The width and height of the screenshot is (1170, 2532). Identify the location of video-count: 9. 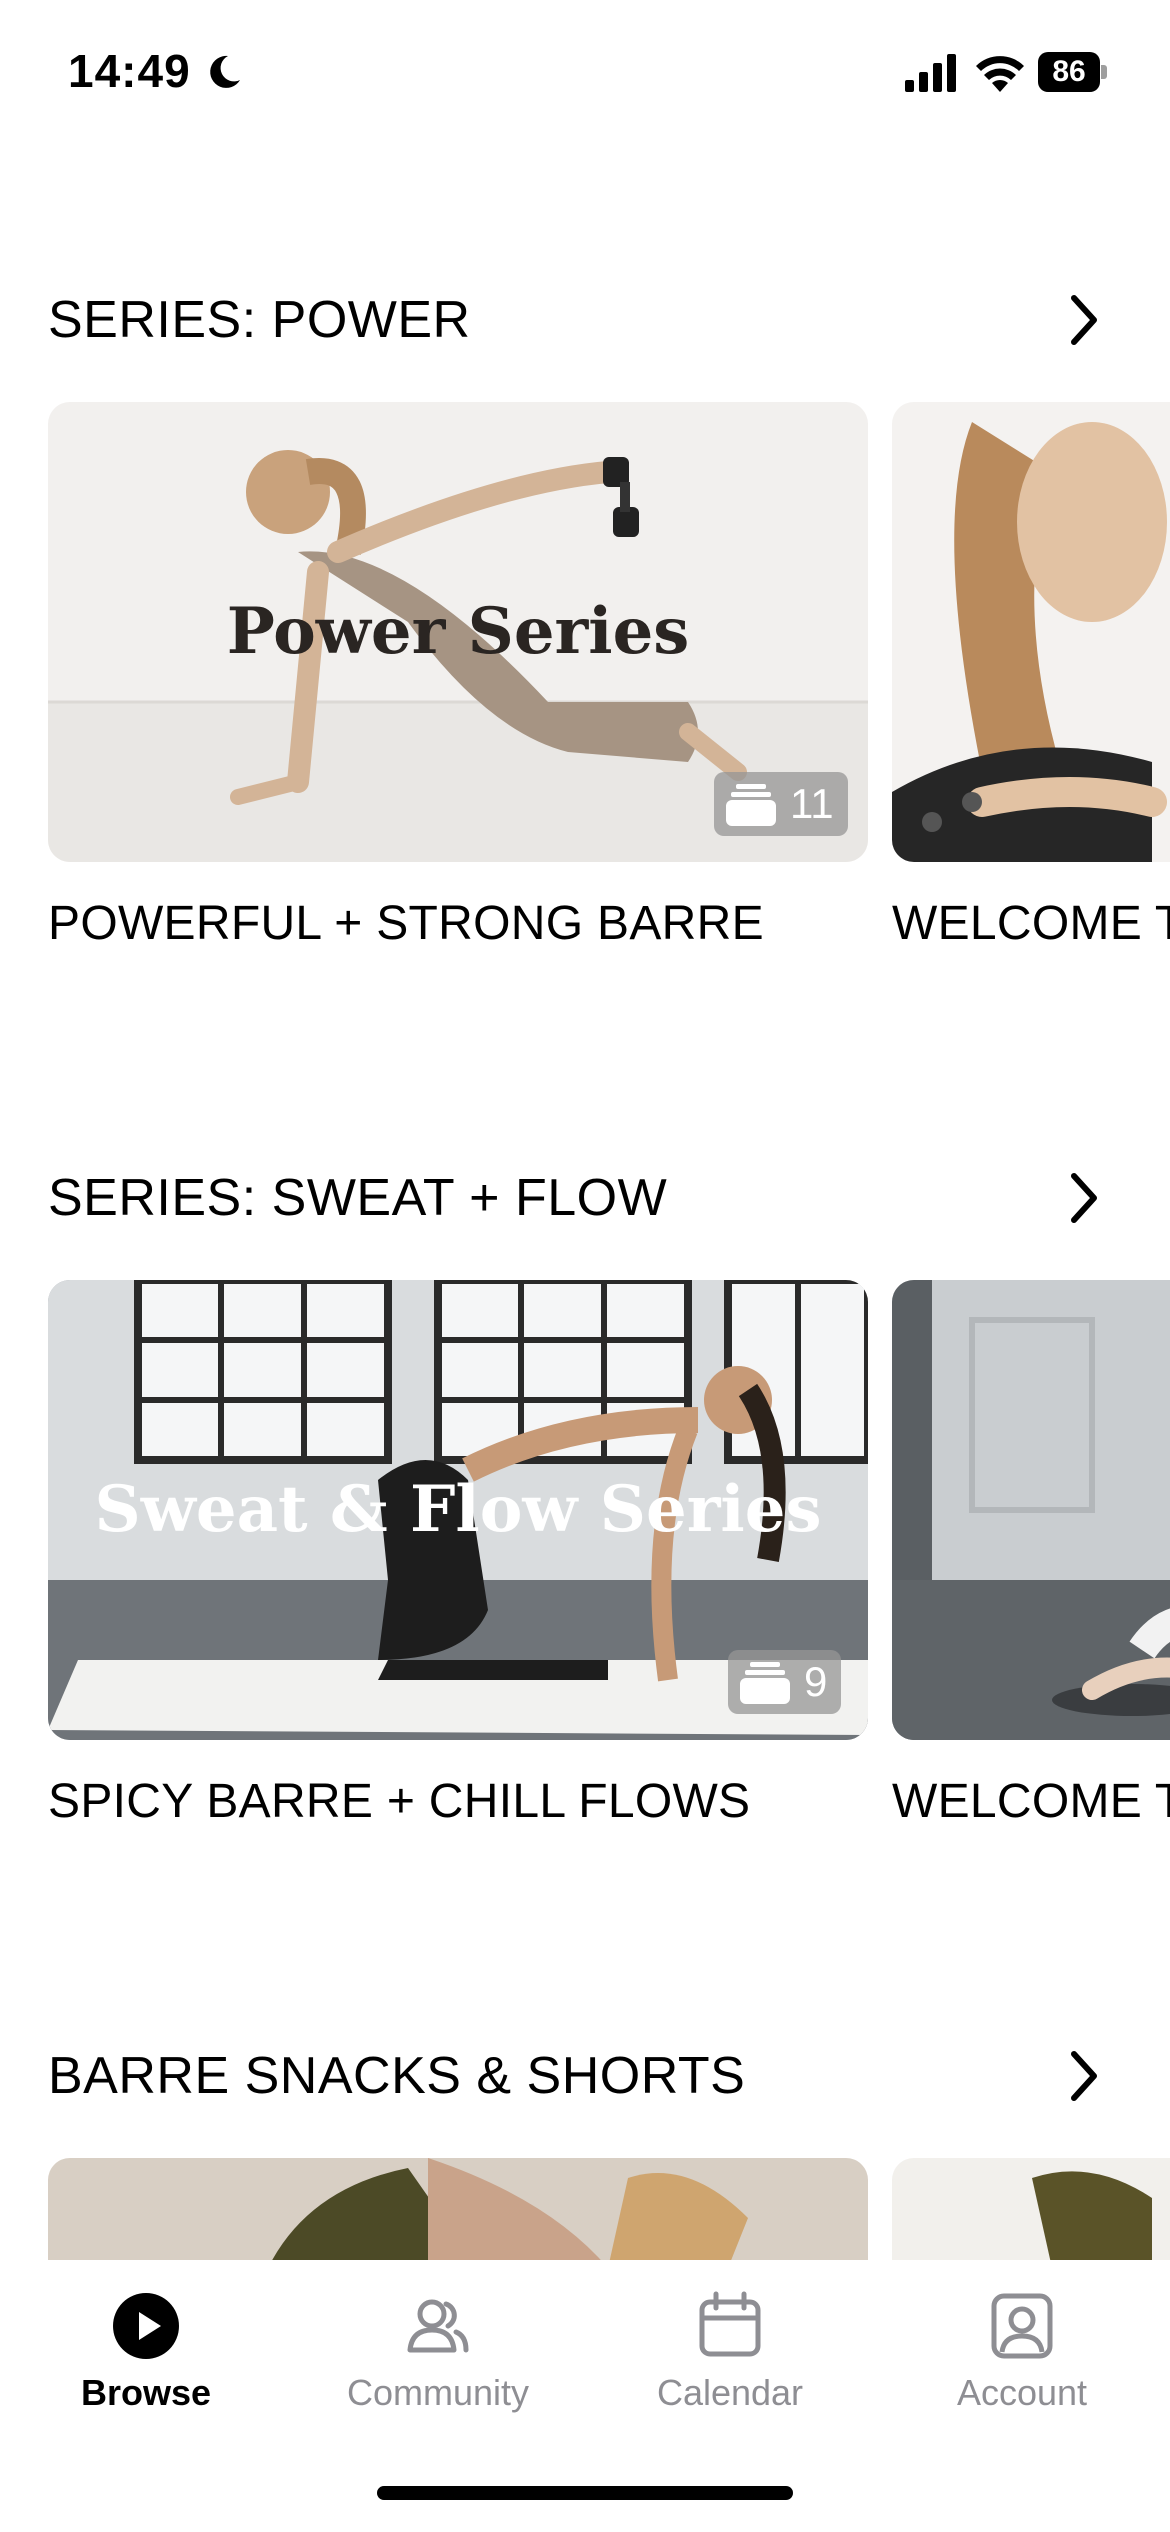
(816, 1681).